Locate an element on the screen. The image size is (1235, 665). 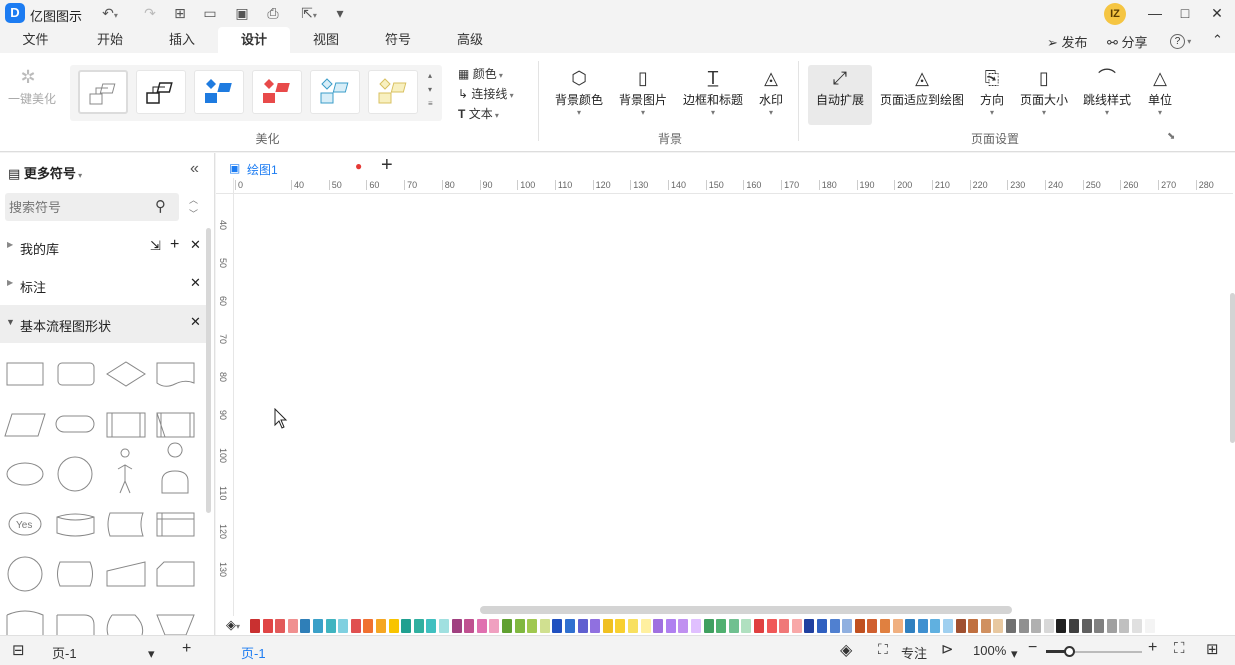
zoom-dropdown-icon: ▾ is located at coordinates (1014, 654).